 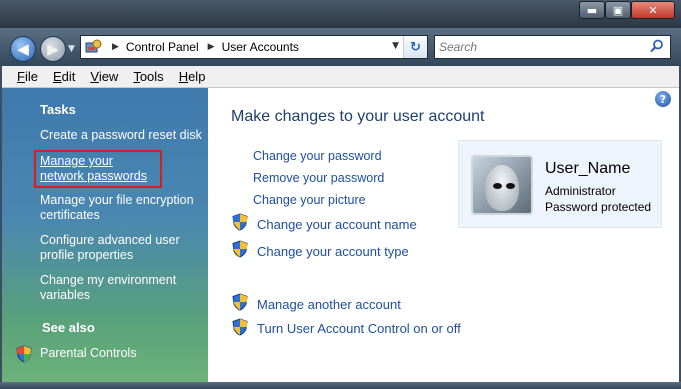 I want to click on link-change-picture: Change your picture, so click(x=309, y=200).